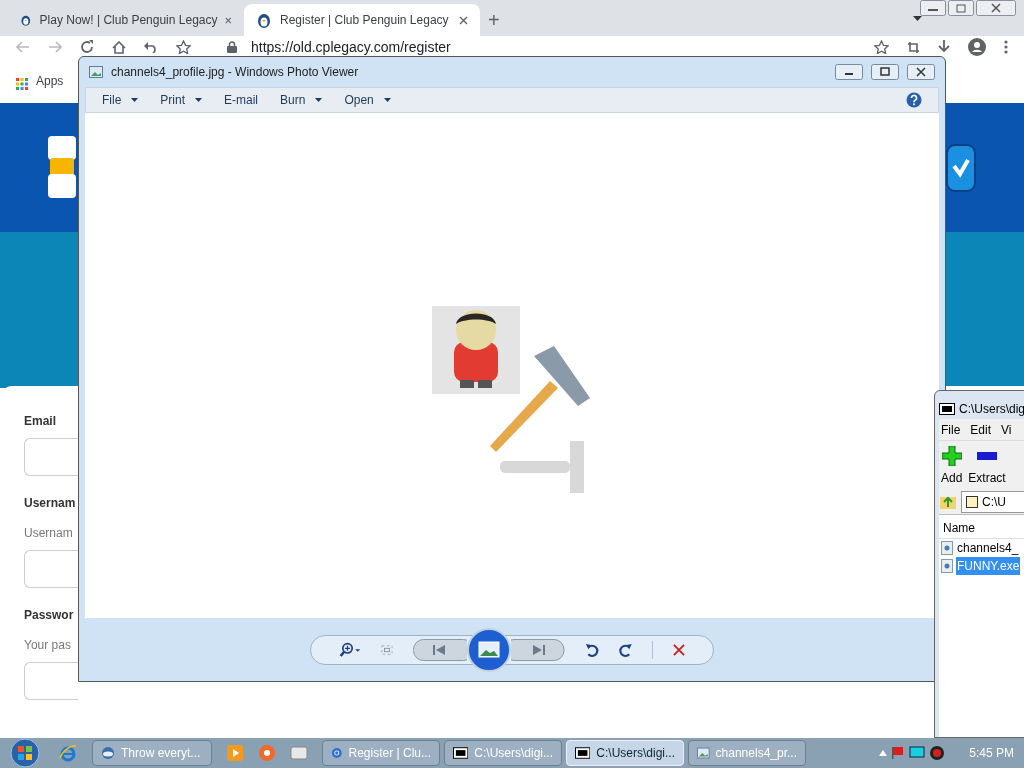 The height and width of the screenshot is (768, 1024). I want to click on reload-icon, so click(87, 47).